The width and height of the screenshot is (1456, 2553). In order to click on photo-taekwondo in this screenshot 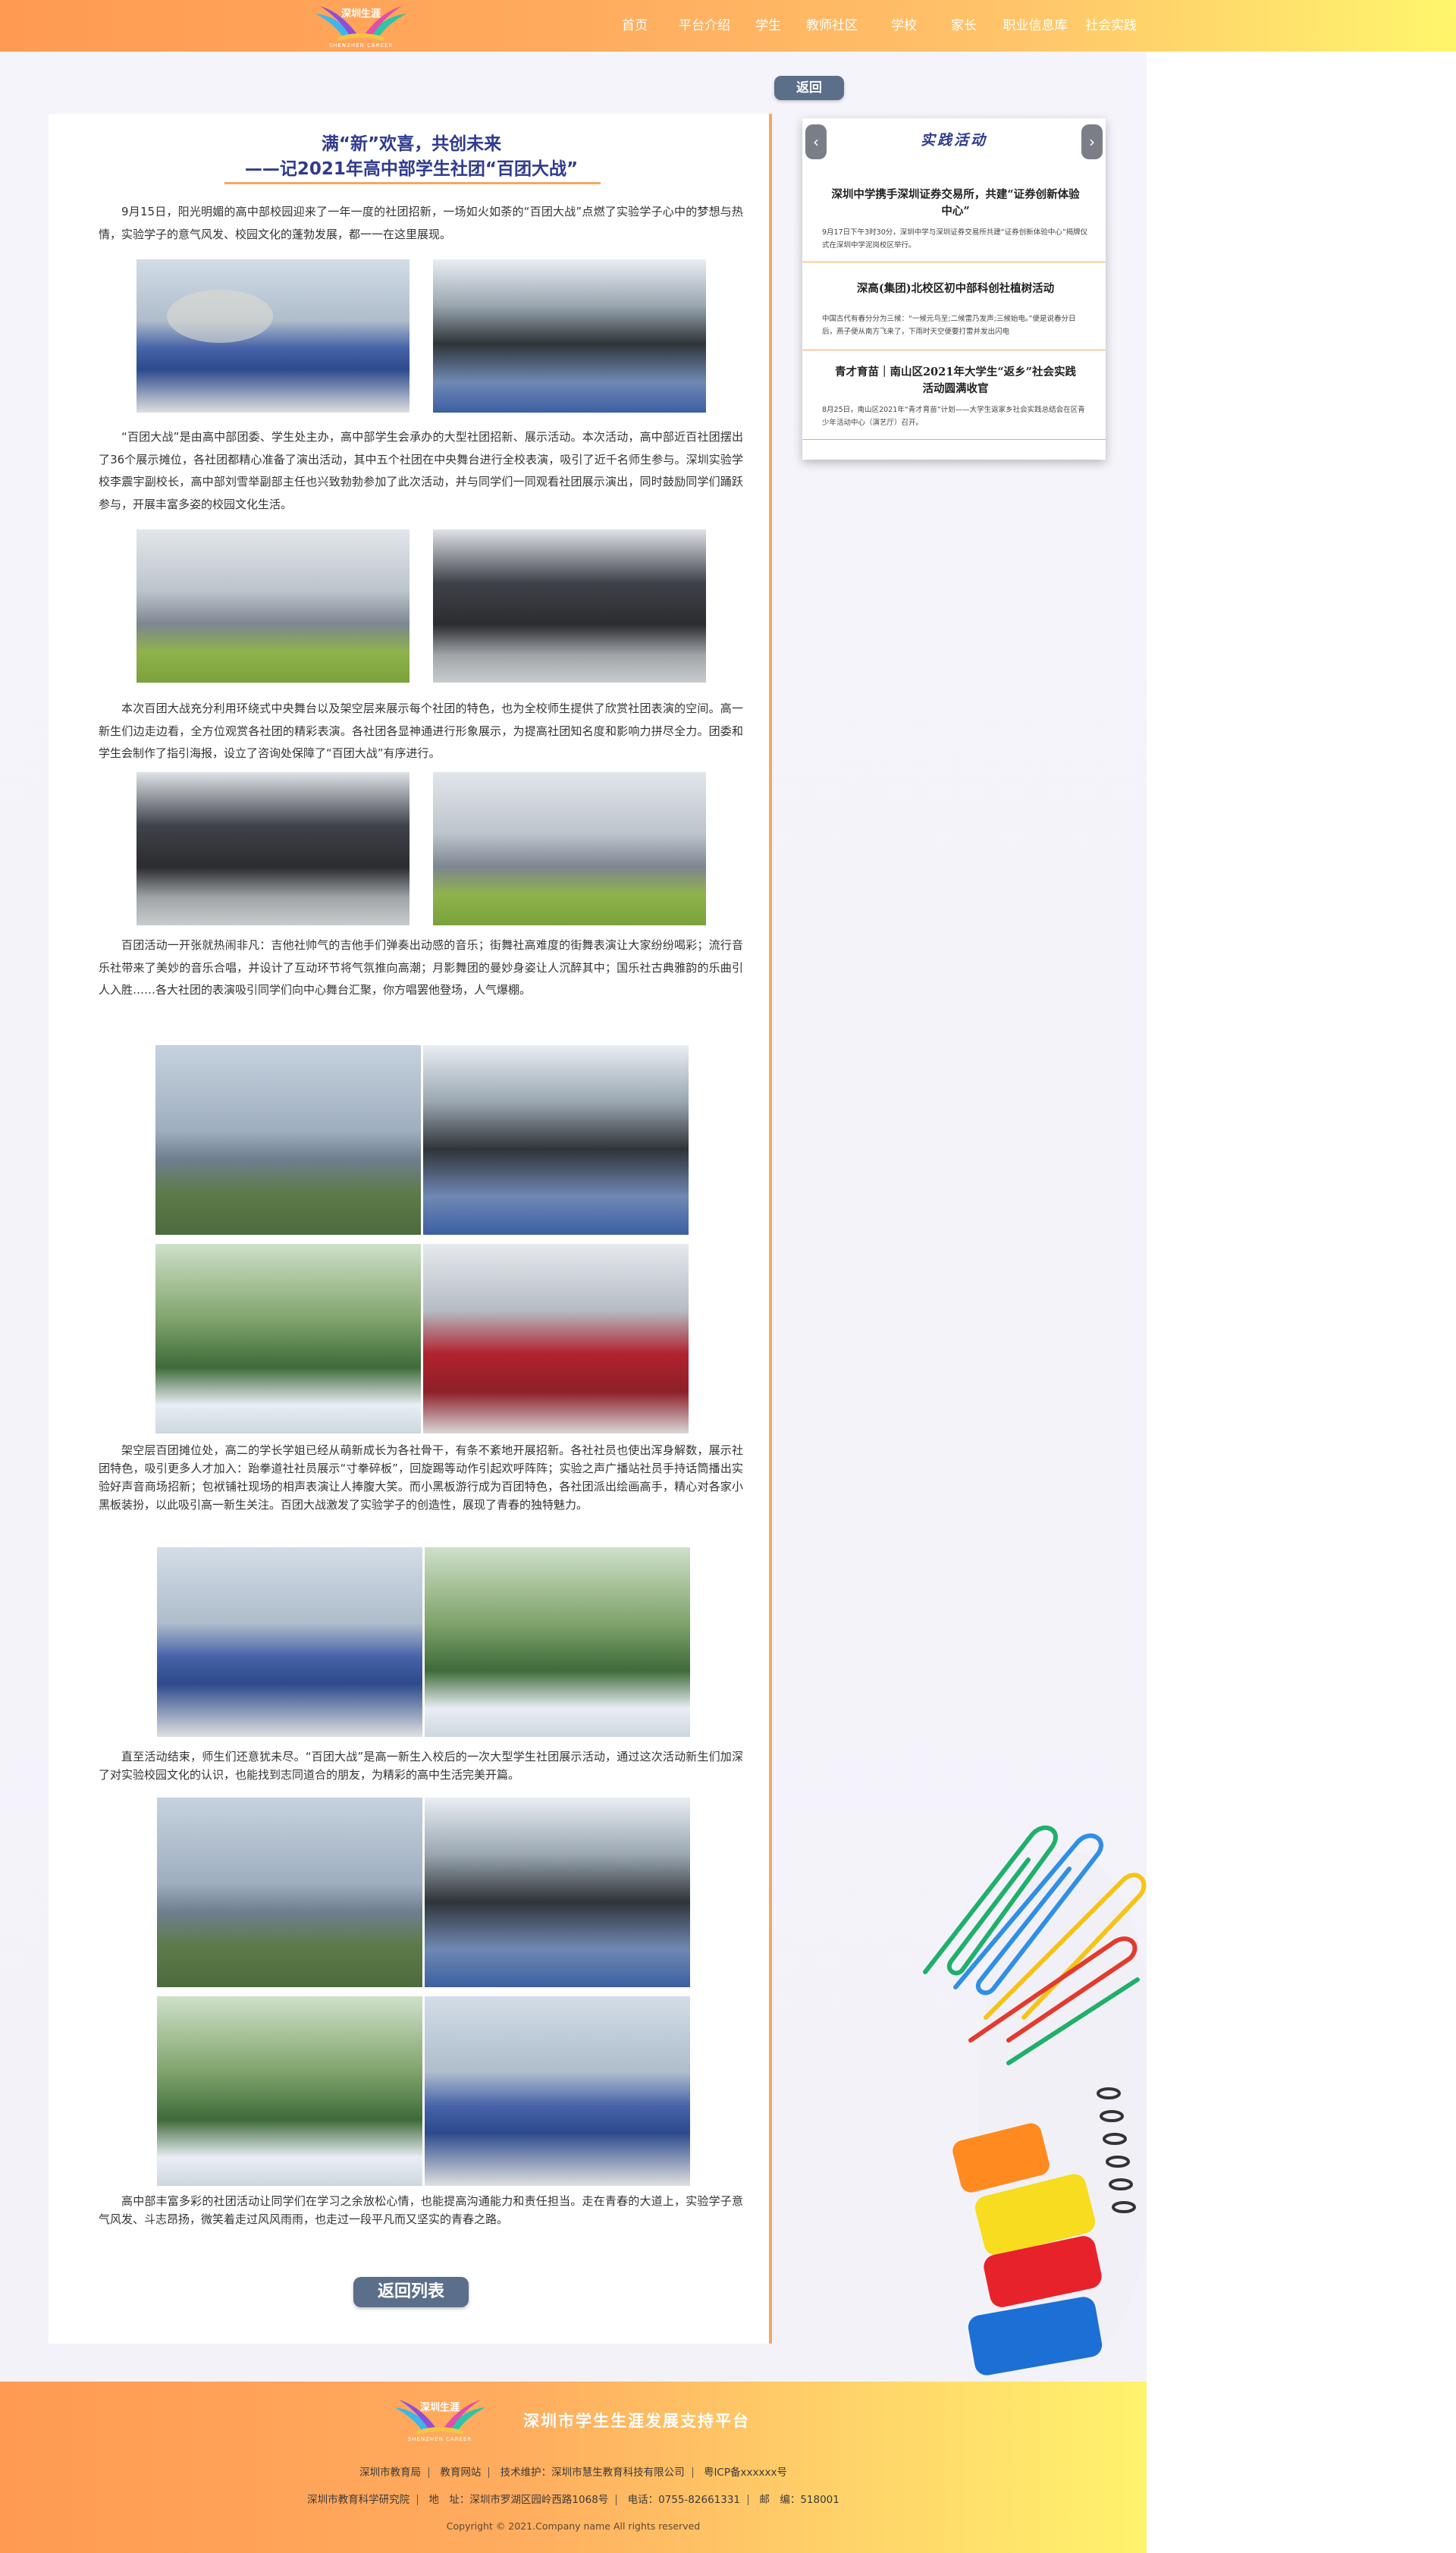, I will do `click(288, 1339)`.